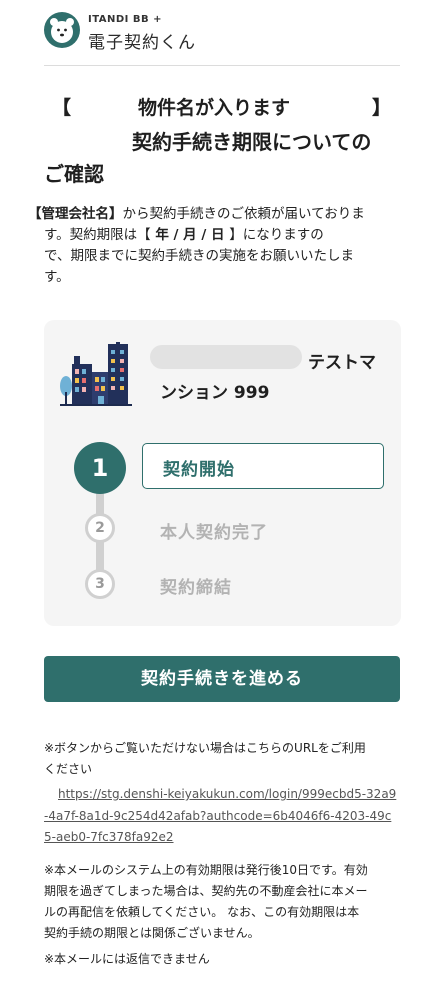 This screenshot has height=990, width=445. Describe the element at coordinates (100, 528) in the screenshot. I see `step-2-number: 2` at that location.